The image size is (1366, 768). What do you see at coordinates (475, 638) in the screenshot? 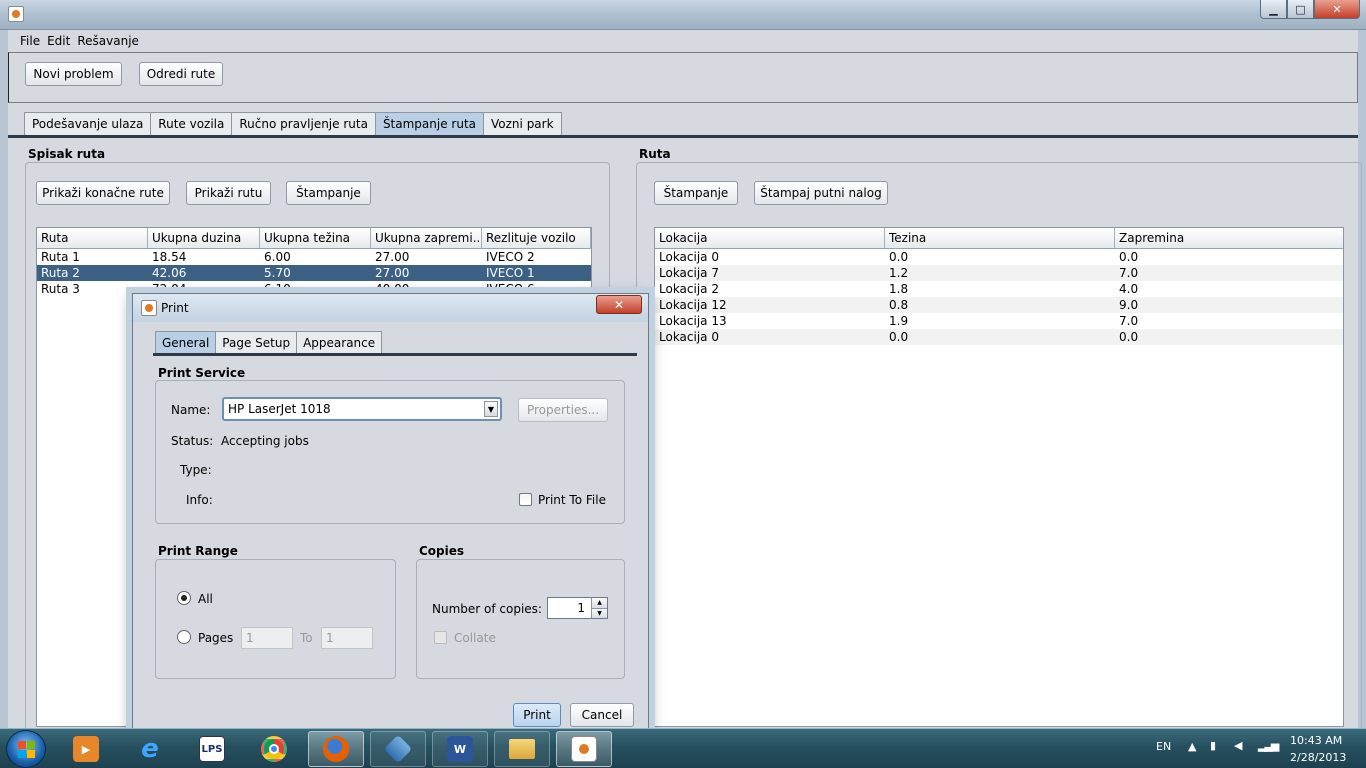
I see `collate-label: Collate` at bounding box center [475, 638].